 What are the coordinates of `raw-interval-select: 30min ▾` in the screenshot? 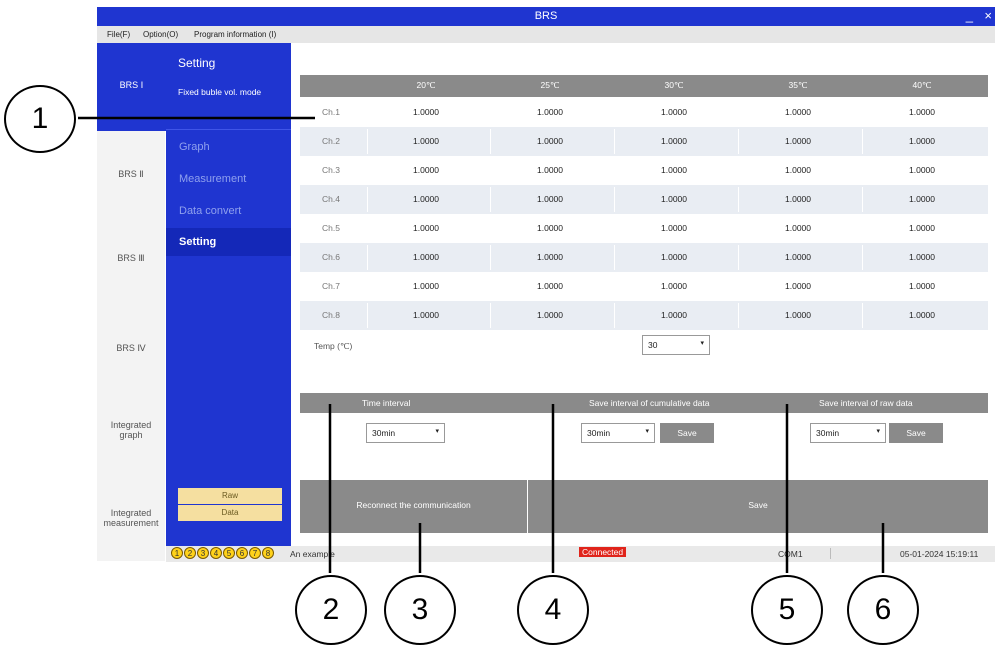 It's located at (848, 433).